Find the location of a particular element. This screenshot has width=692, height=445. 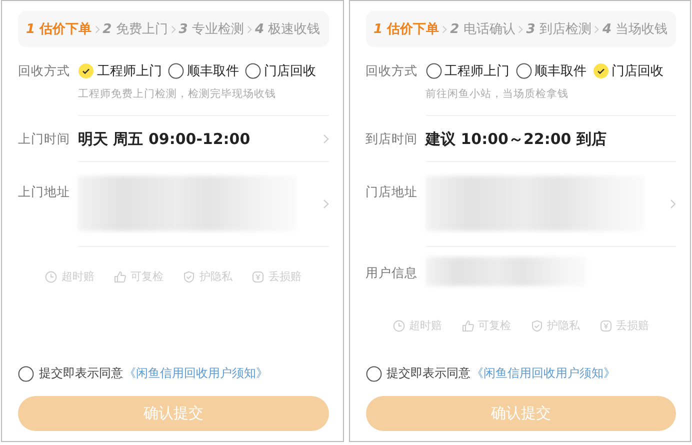

field-label: 到店时间 is located at coordinates (392, 139).